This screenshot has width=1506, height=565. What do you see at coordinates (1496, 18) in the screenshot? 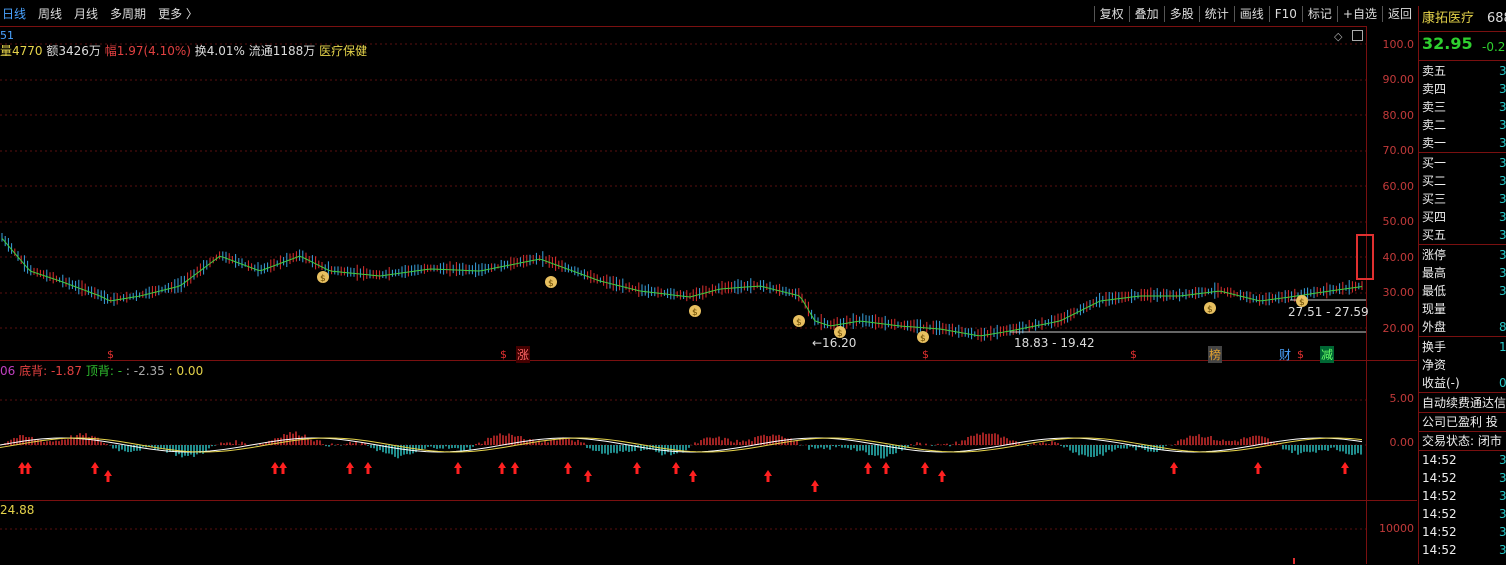
I see `stock-code: 688` at bounding box center [1496, 18].